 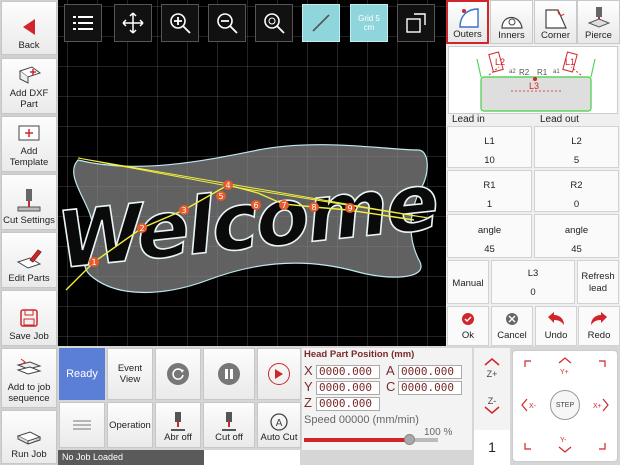 What do you see at coordinates (468, 326) in the screenshot?
I see `ok-button: Ok` at bounding box center [468, 326].